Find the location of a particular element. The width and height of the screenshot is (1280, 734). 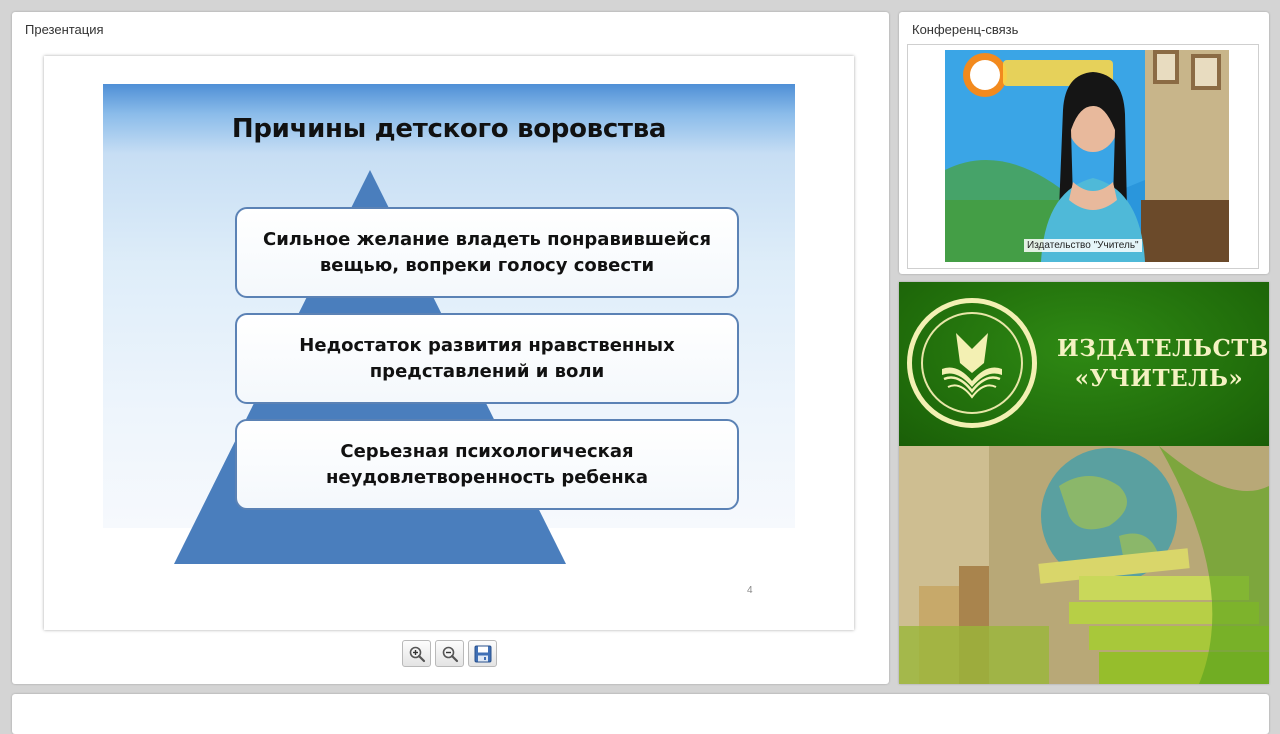

presentation-toolbar is located at coordinates (449, 655).